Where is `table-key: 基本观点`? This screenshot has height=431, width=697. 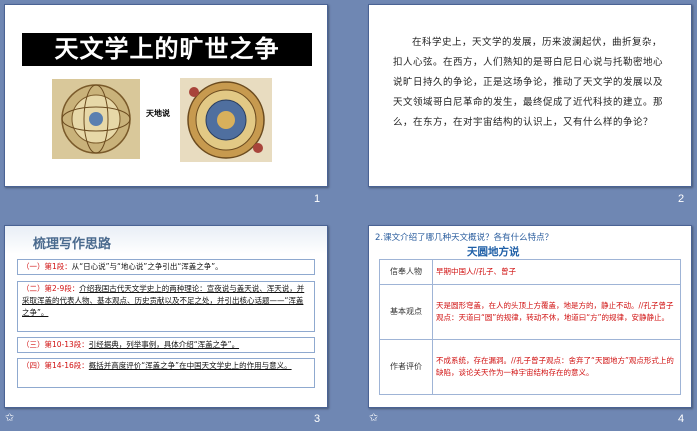 table-key: 基本观点 is located at coordinates (406, 311).